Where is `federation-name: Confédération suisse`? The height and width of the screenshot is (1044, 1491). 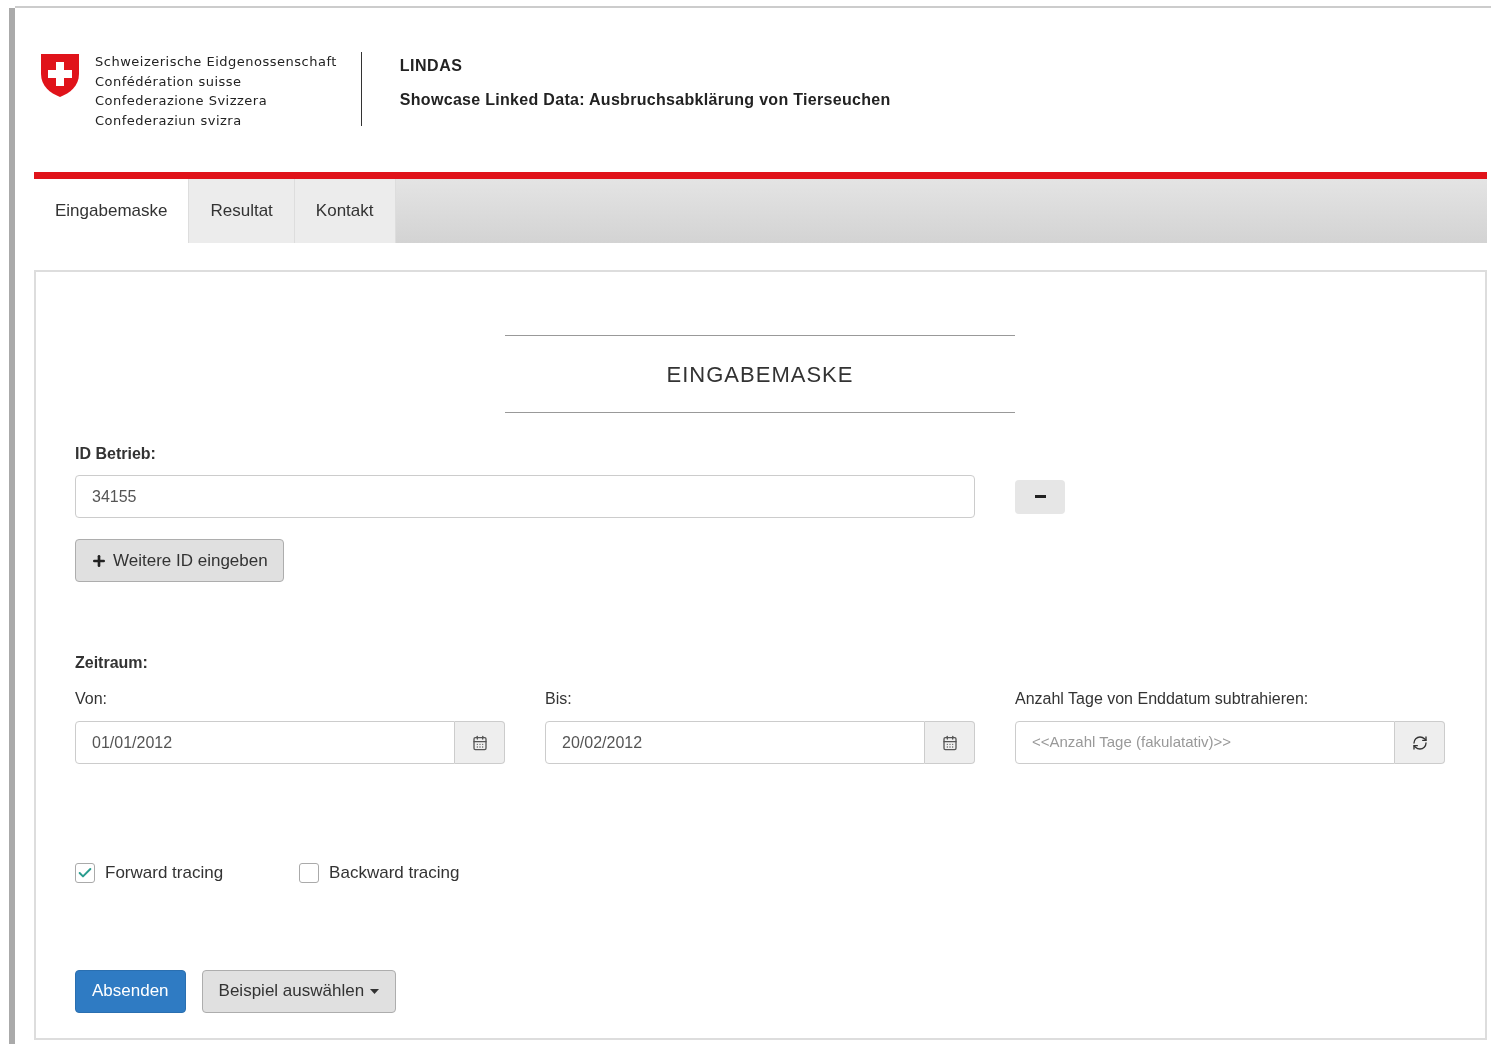 federation-name: Confédération suisse is located at coordinates (169, 81).